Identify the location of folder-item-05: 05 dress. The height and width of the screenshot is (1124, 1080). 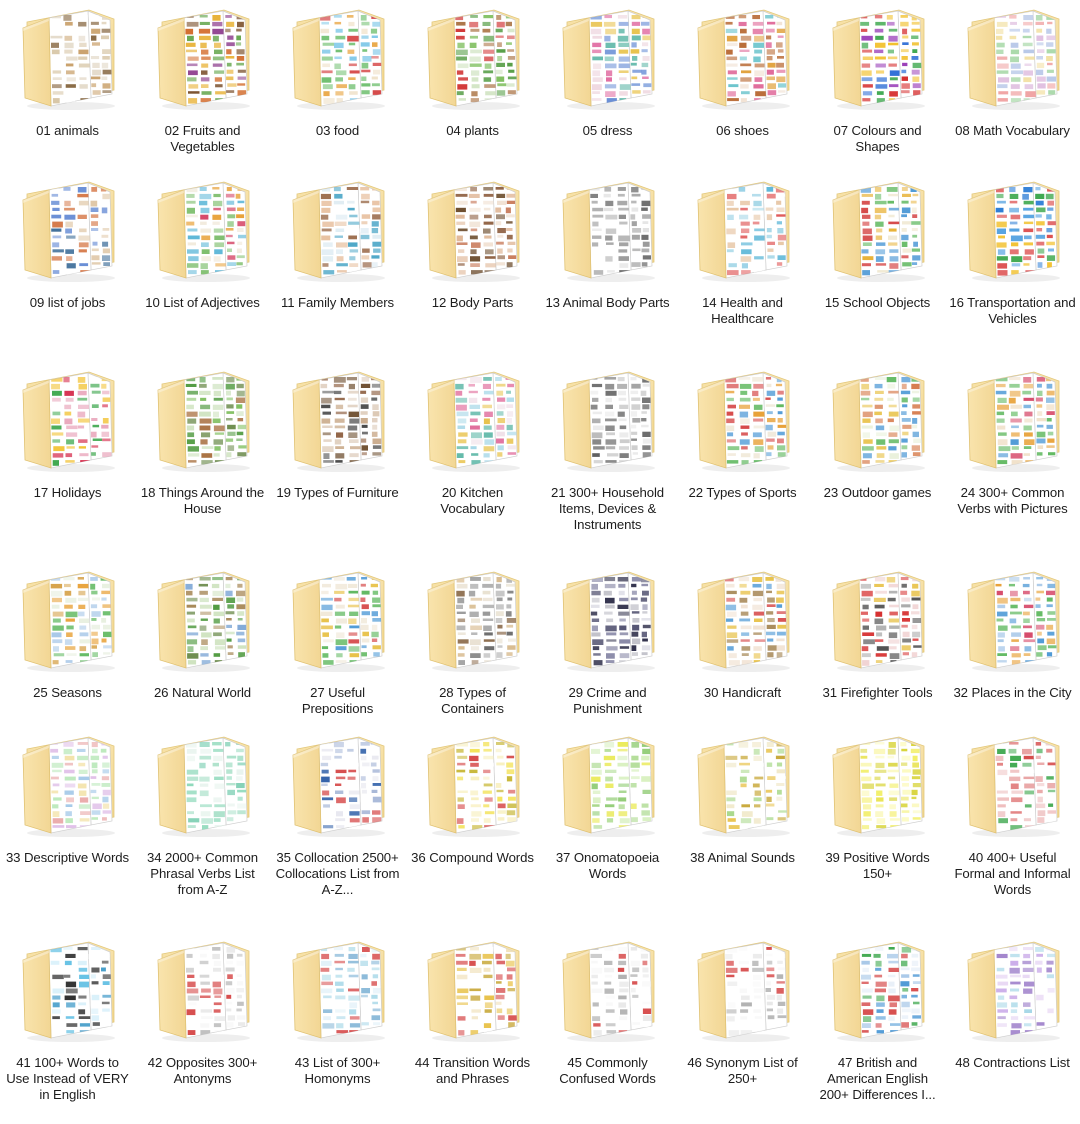
(607, 86).